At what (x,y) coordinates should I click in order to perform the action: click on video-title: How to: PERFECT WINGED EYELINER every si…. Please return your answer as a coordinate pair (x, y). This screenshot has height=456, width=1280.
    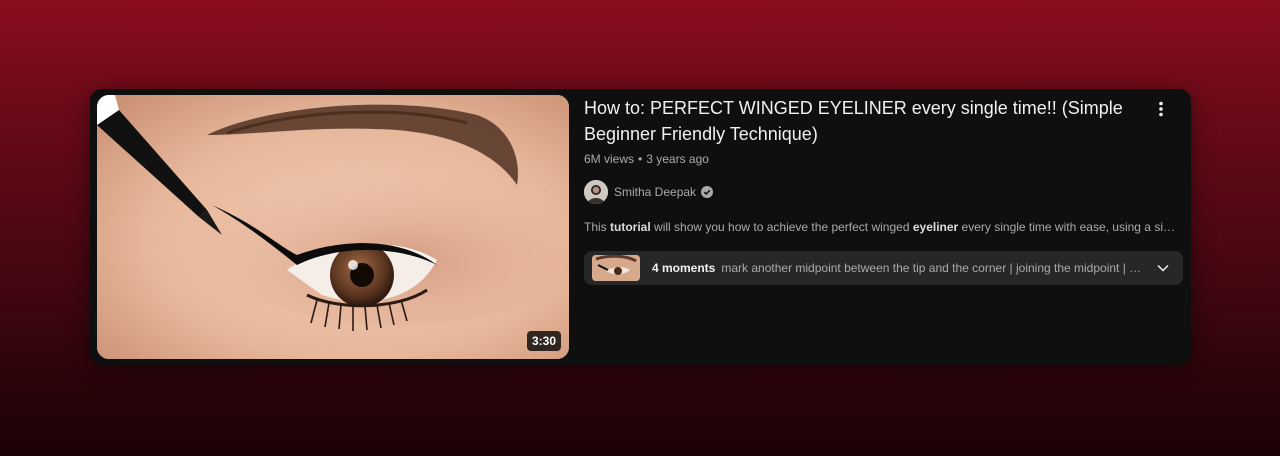
    Looking at the image, I should click on (882, 121).